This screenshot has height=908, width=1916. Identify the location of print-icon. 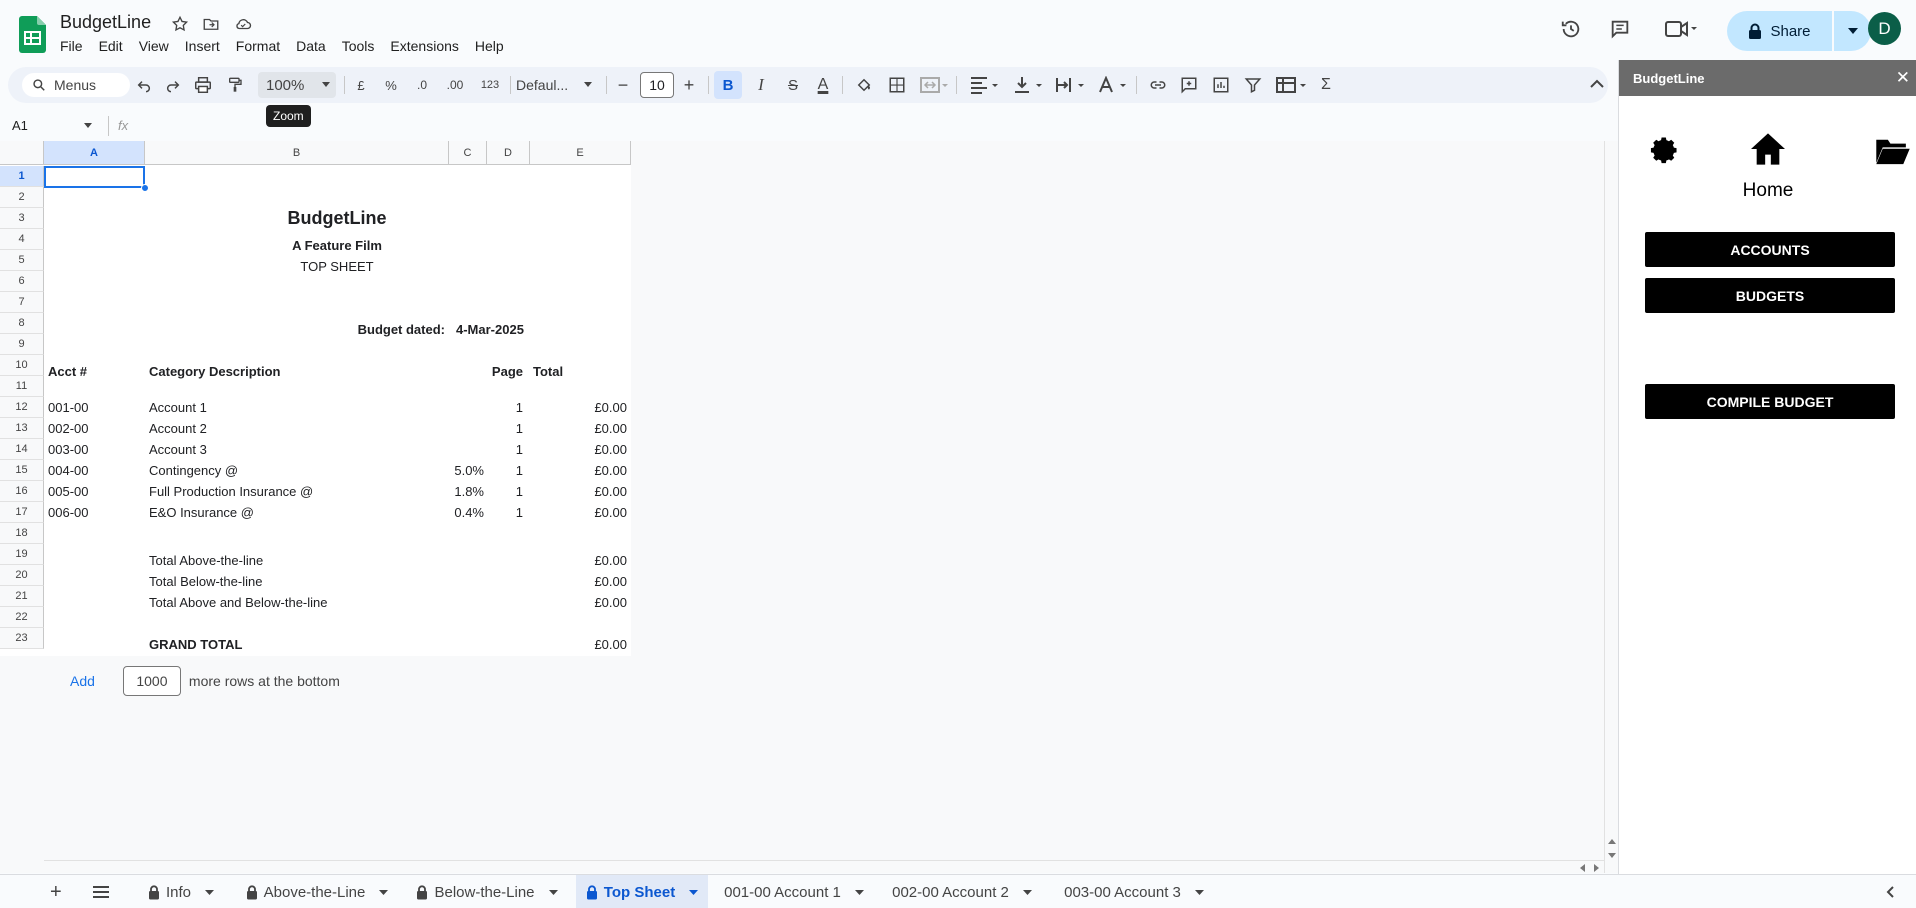
(203, 85).